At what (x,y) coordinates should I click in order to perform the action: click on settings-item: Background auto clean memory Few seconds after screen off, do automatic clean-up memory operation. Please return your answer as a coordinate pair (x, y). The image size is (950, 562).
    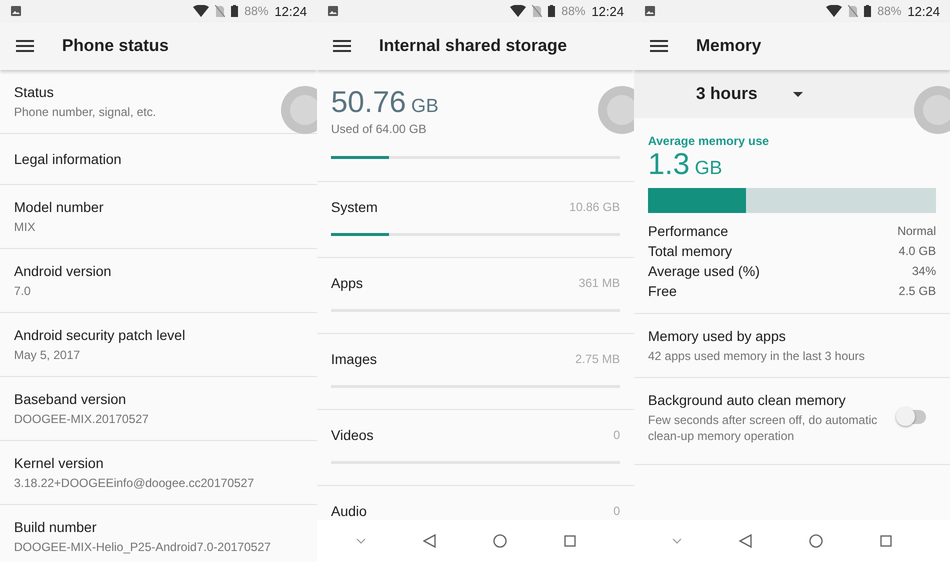
    Looking at the image, I should click on (792, 421).